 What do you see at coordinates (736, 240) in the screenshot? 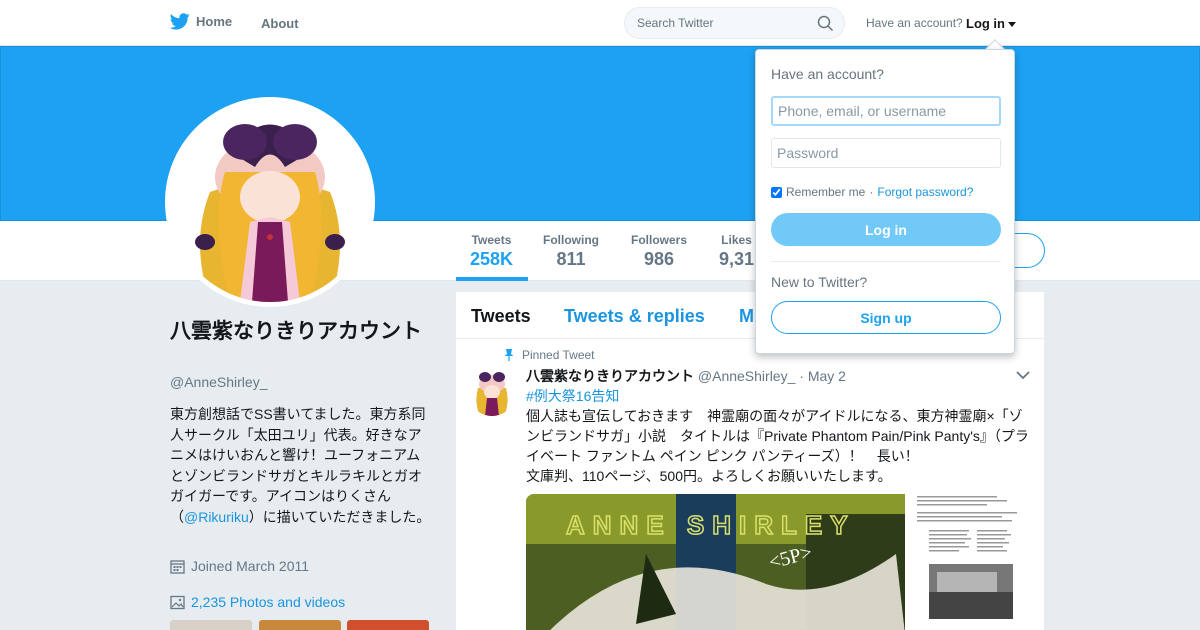
I see `stat-label: Likes` at bounding box center [736, 240].